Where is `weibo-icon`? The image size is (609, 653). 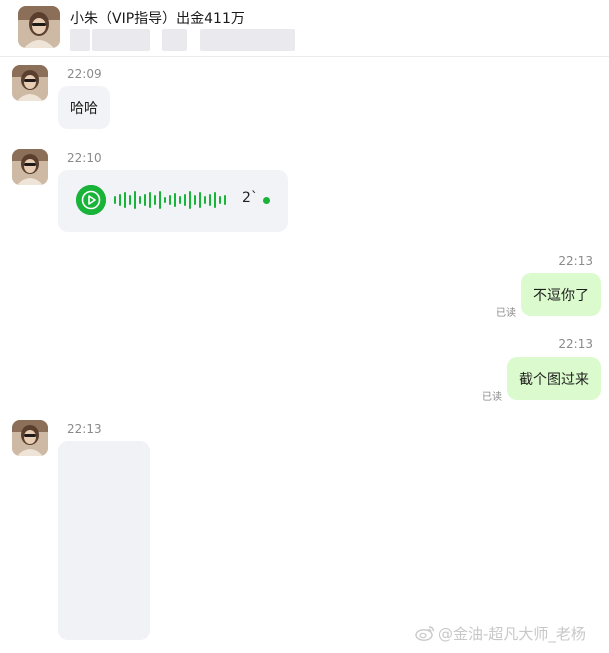 weibo-icon is located at coordinates (425, 633).